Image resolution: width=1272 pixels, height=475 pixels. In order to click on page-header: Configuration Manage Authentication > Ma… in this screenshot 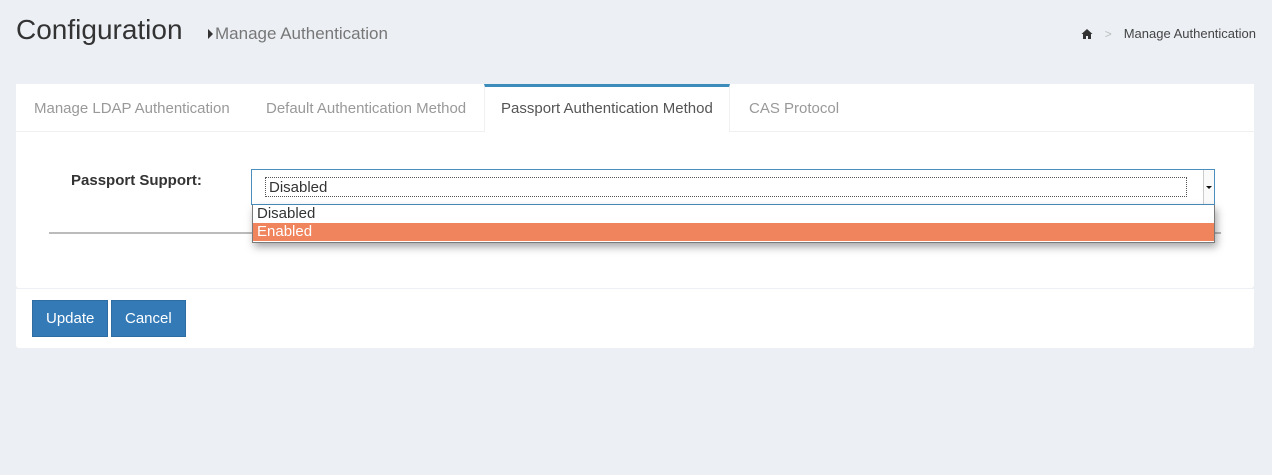, I will do `click(636, 34)`.